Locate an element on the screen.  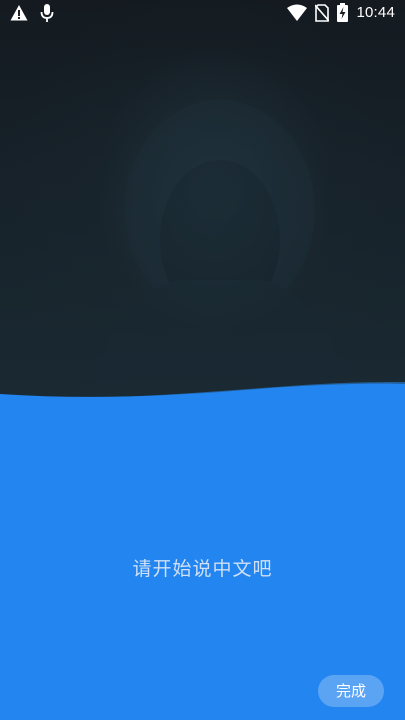
status-bar: 10:44 is located at coordinates (202, 14).